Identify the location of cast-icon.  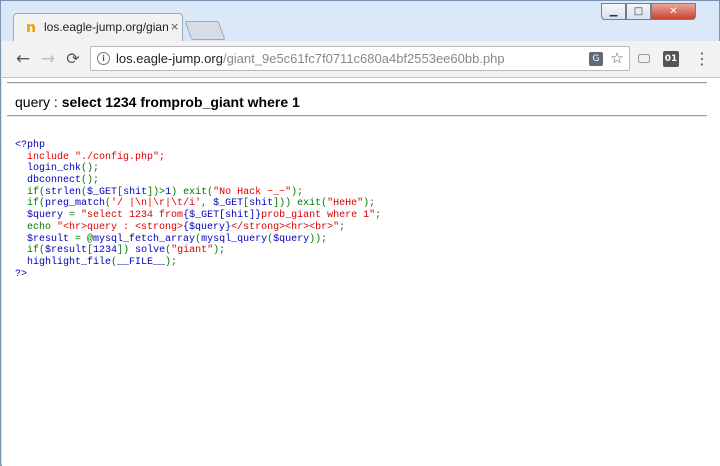
(644, 58).